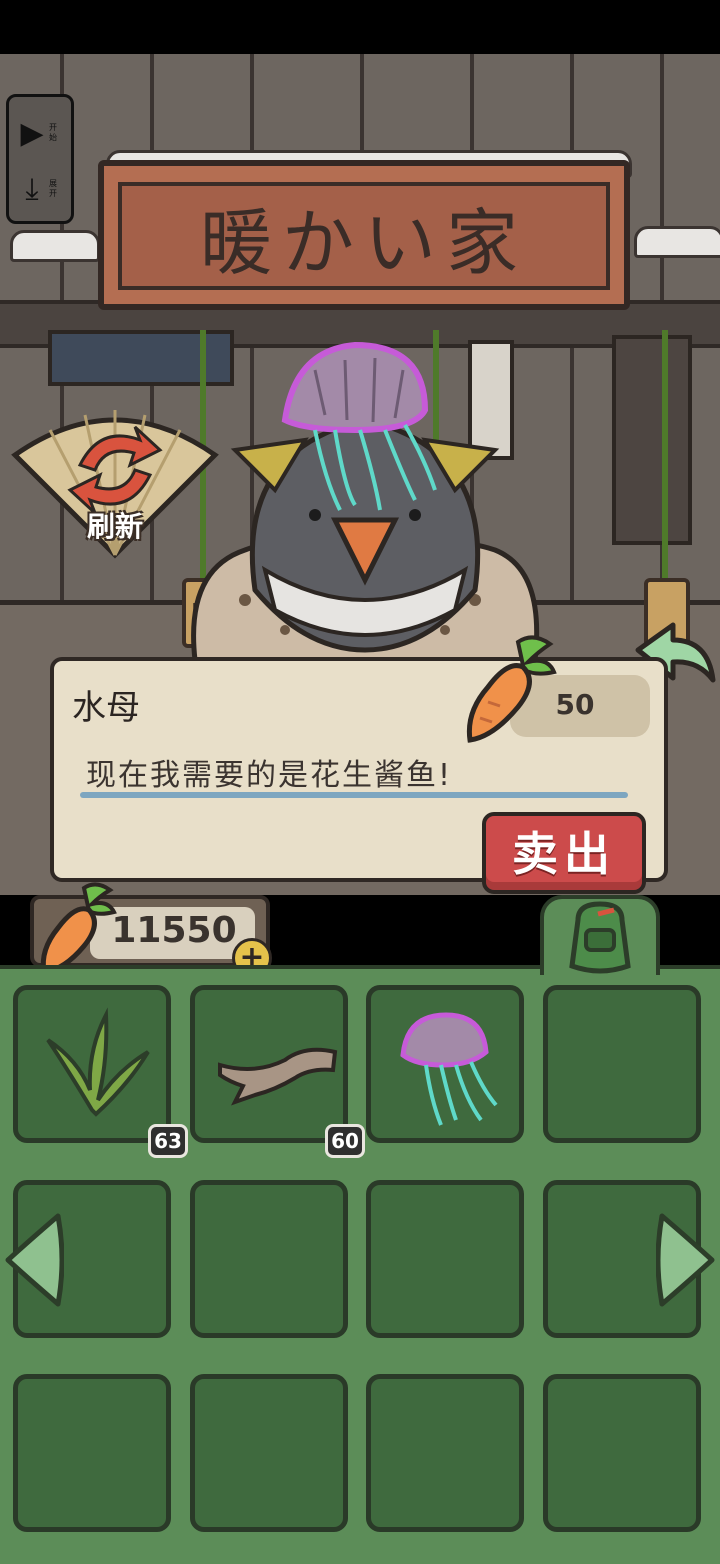  I want to click on roof-snow-right, so click(677, 242).